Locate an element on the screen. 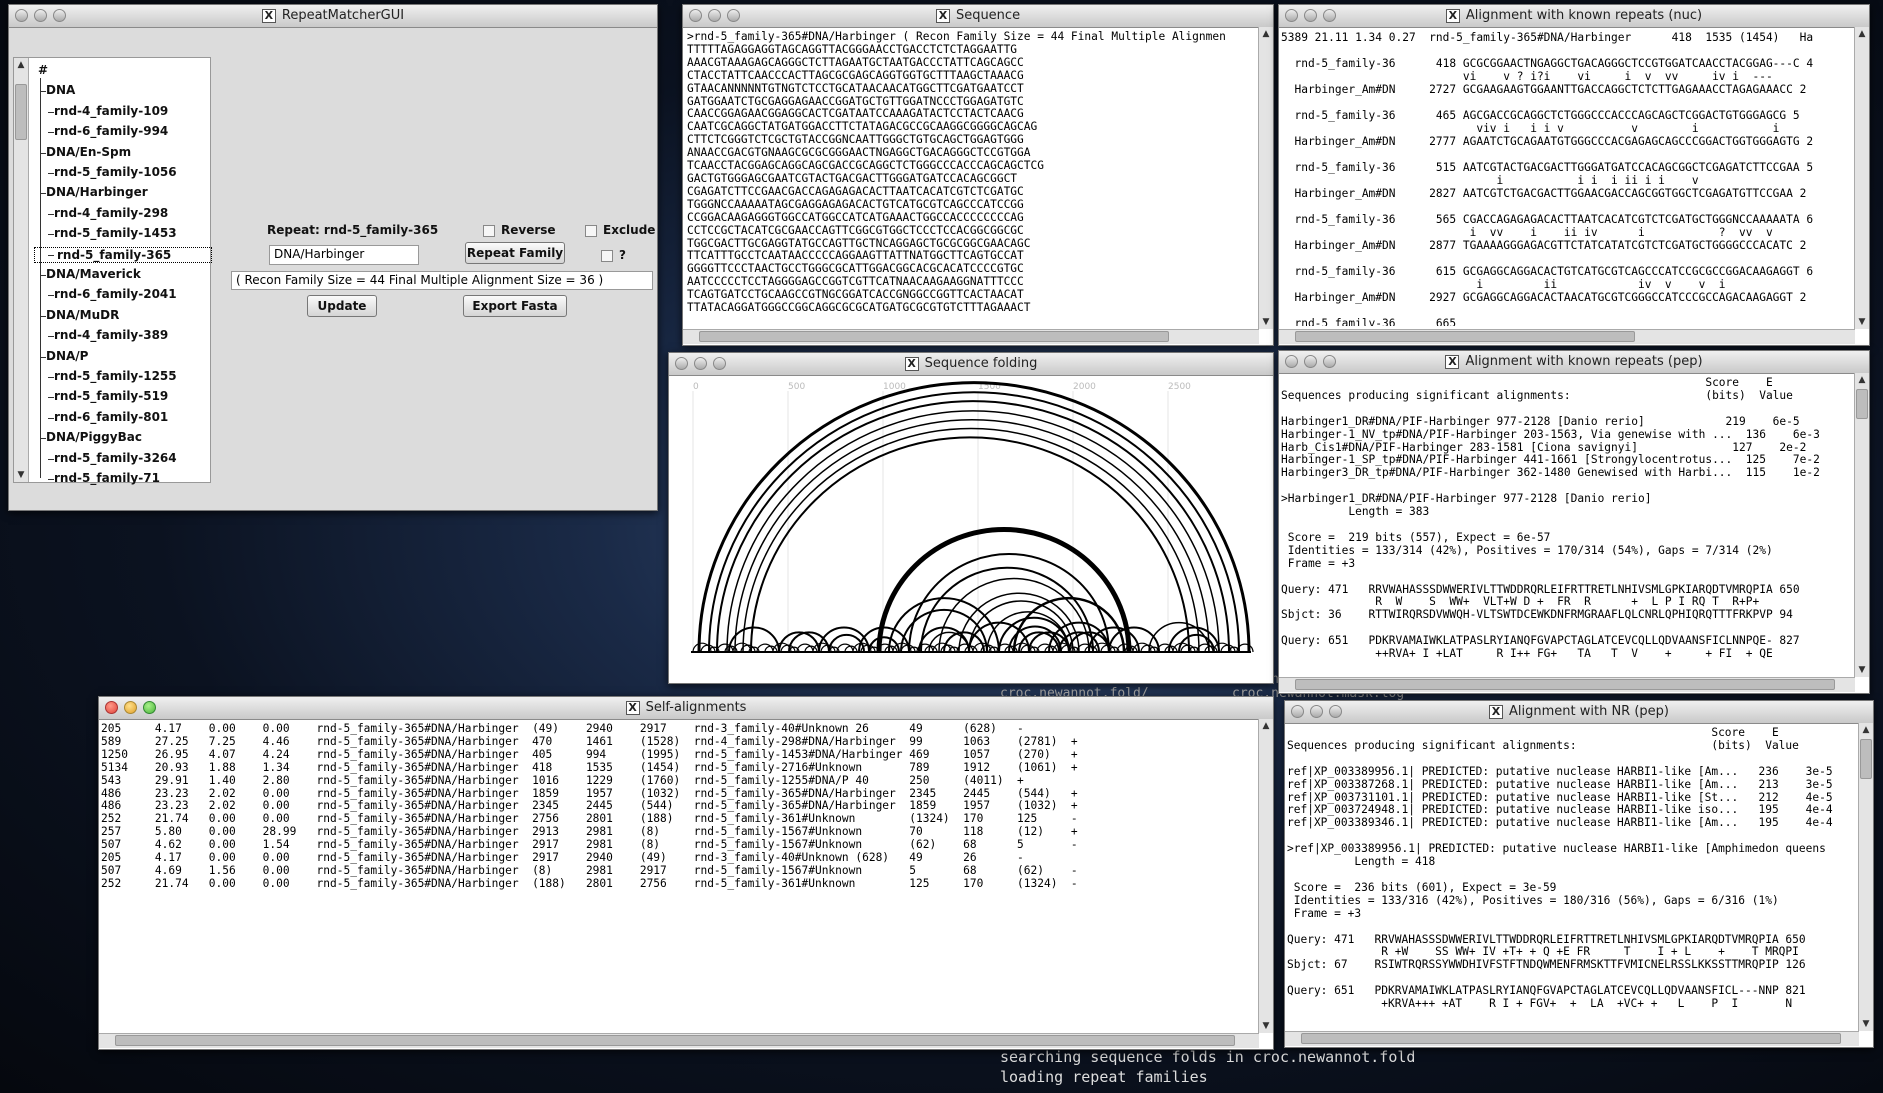 The width and height of the screenshot is (1883, 1093). title-bar: X Sequence folding is located at coordinates (971, 364).